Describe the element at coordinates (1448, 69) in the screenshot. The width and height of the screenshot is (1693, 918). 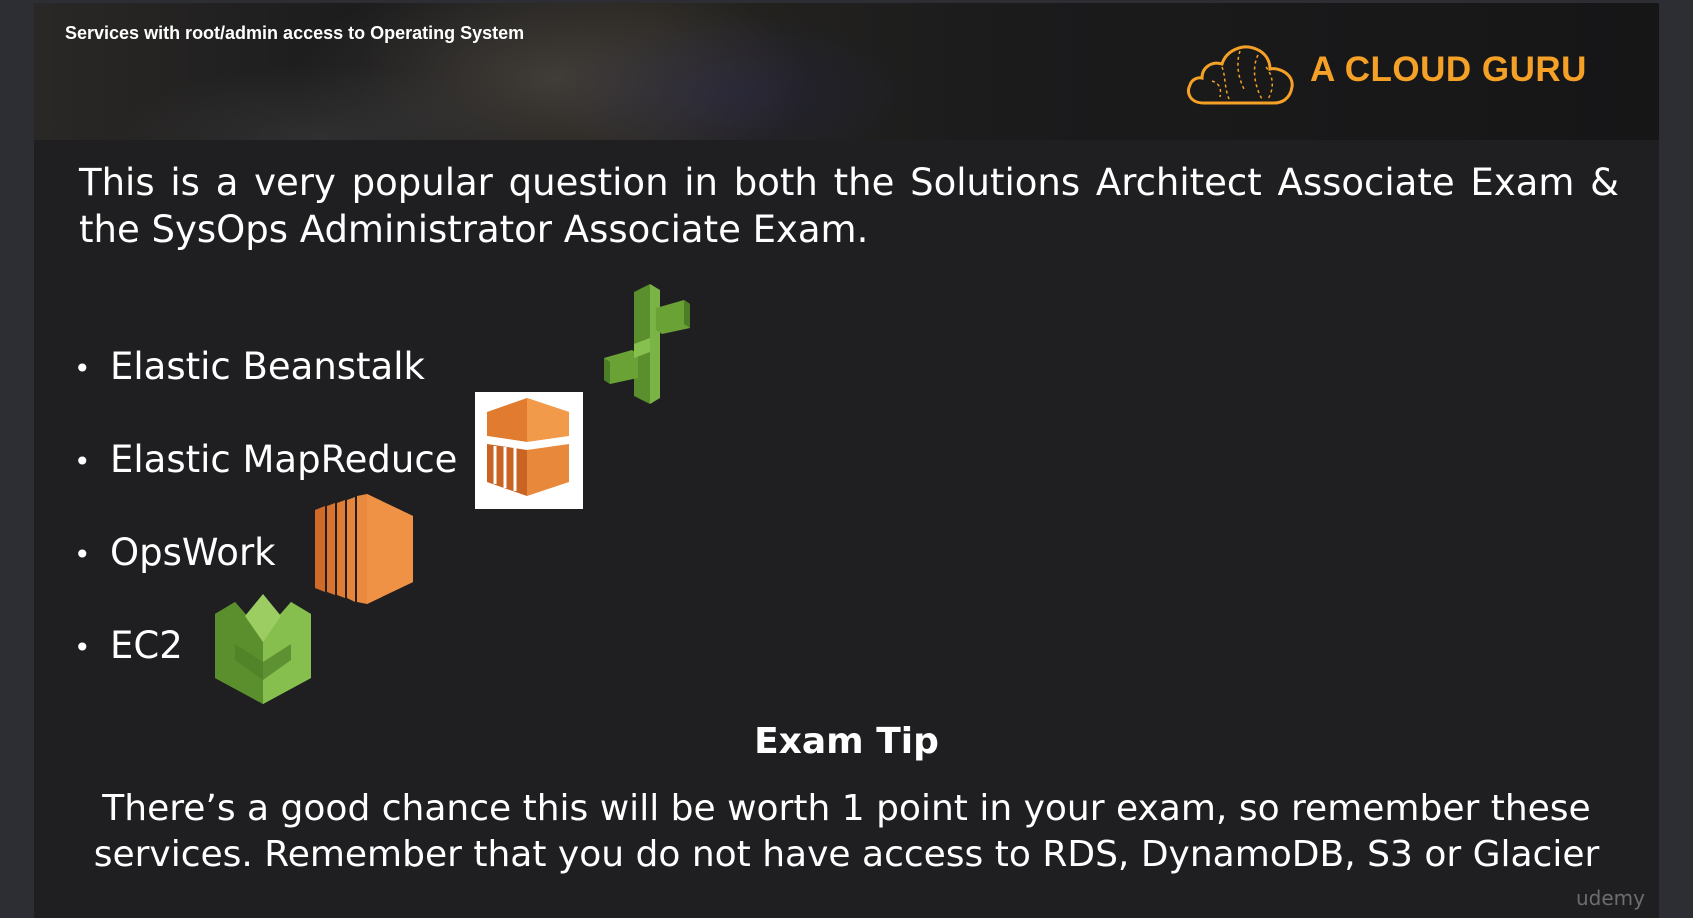
I see `logo-text: A CLOUD GURU` at that location.